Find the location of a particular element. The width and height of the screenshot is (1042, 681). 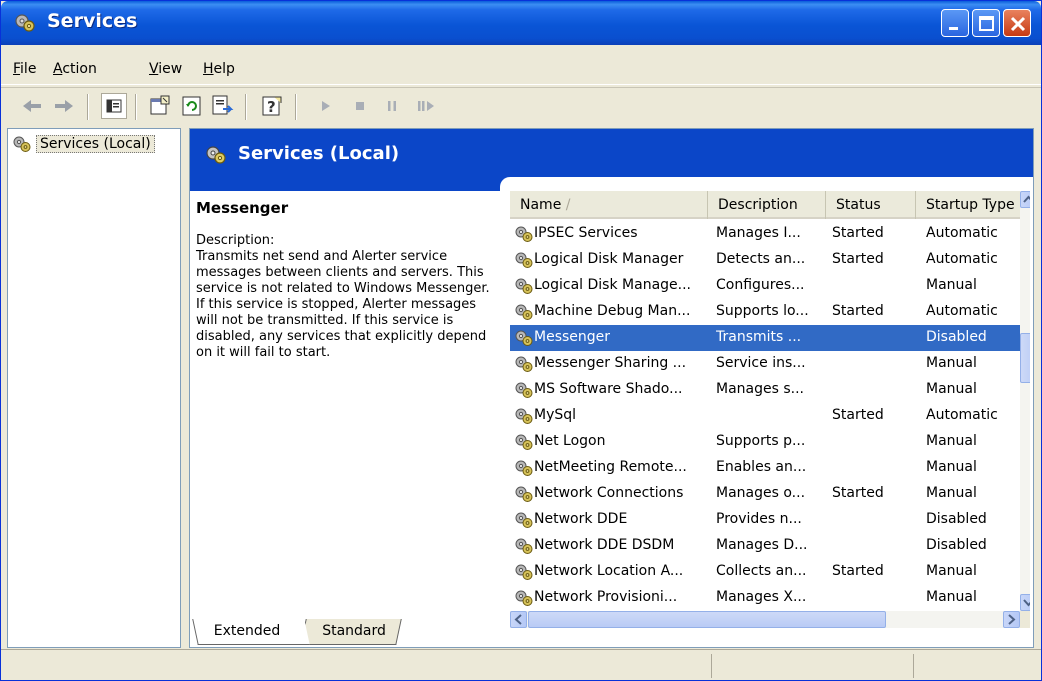

close-icon is located at coordinates (1018, 24).